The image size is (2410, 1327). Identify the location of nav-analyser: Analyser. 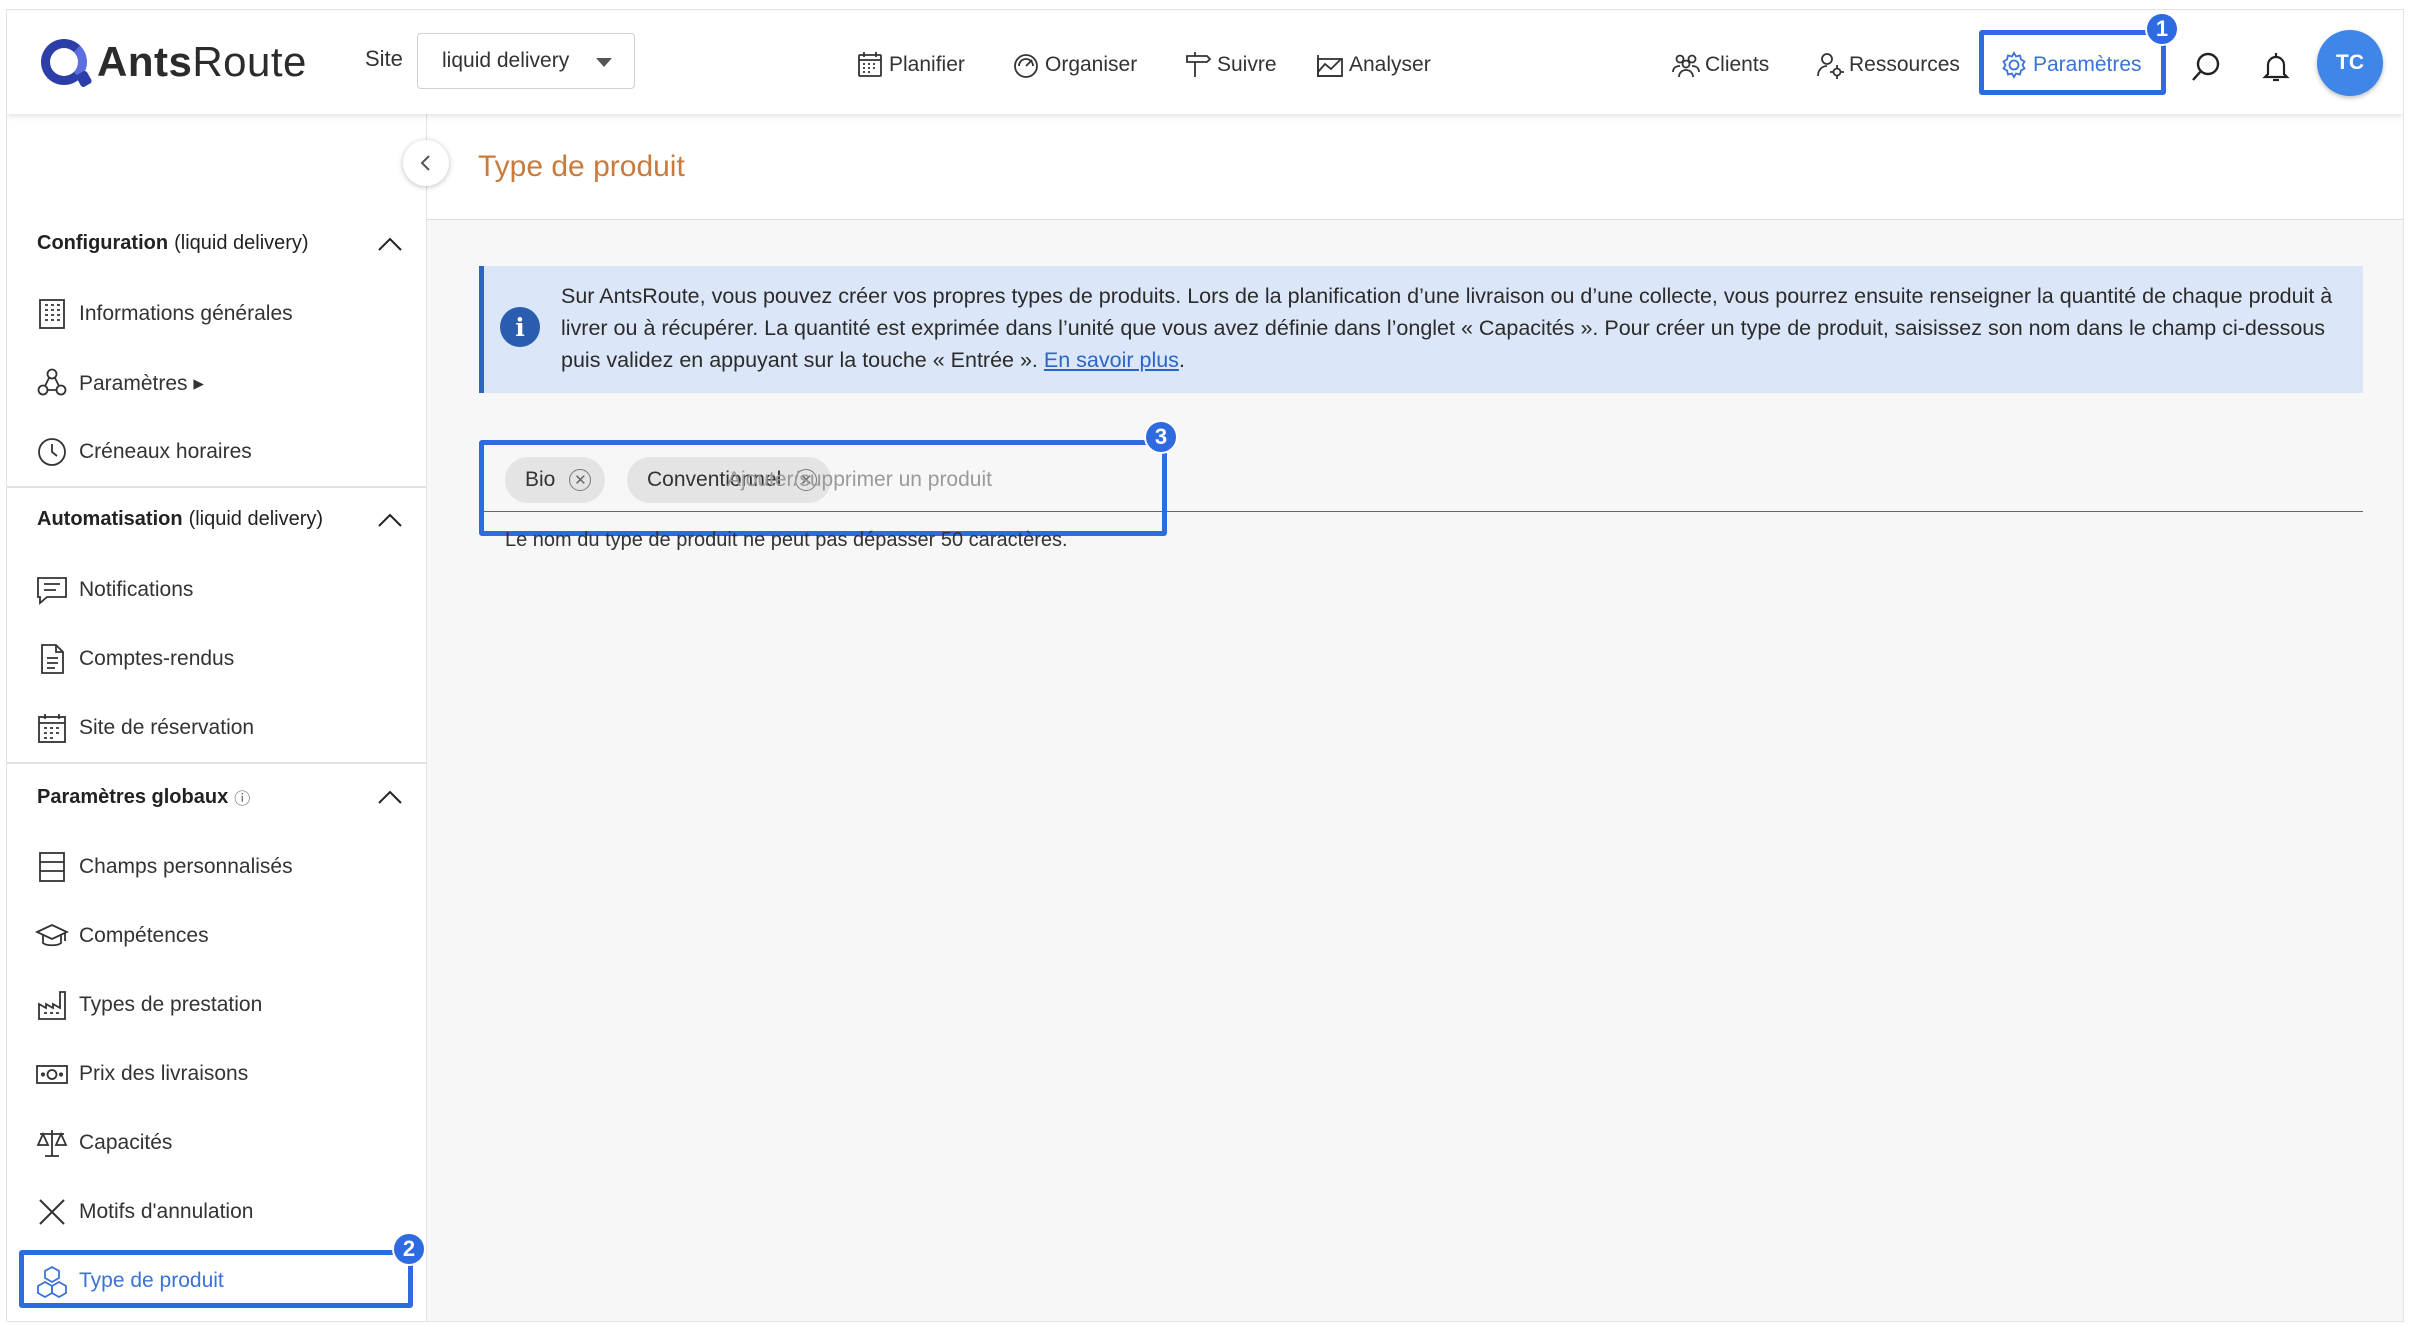
(1373, 65).